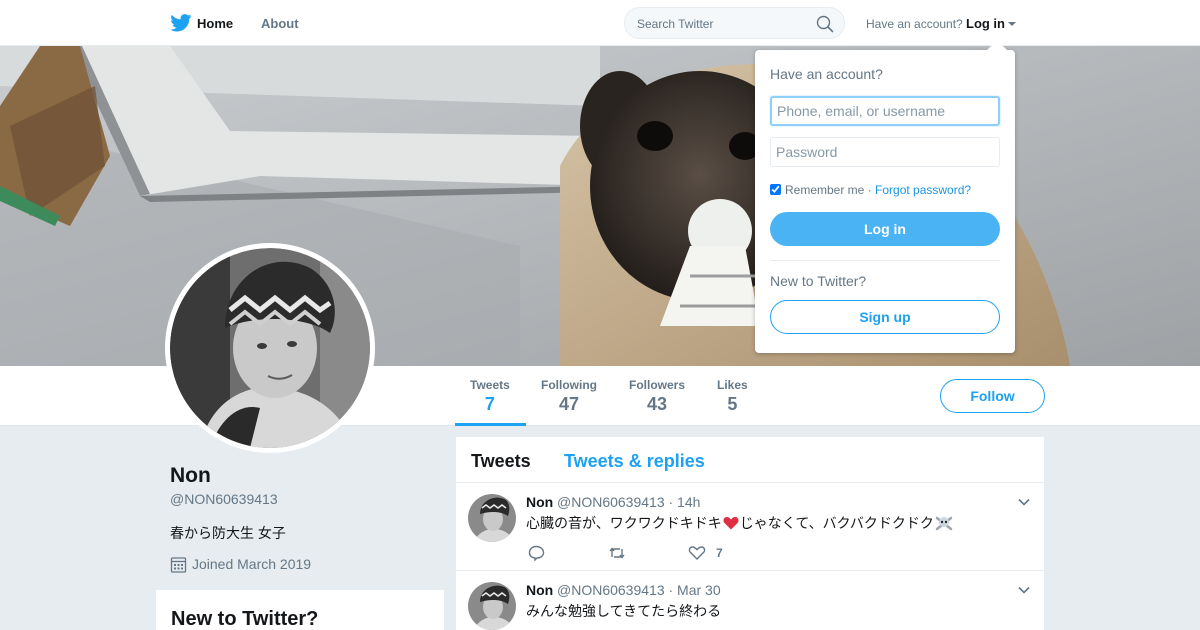  I want to click on profile-handle: @NON60639413, so click(224, 499).